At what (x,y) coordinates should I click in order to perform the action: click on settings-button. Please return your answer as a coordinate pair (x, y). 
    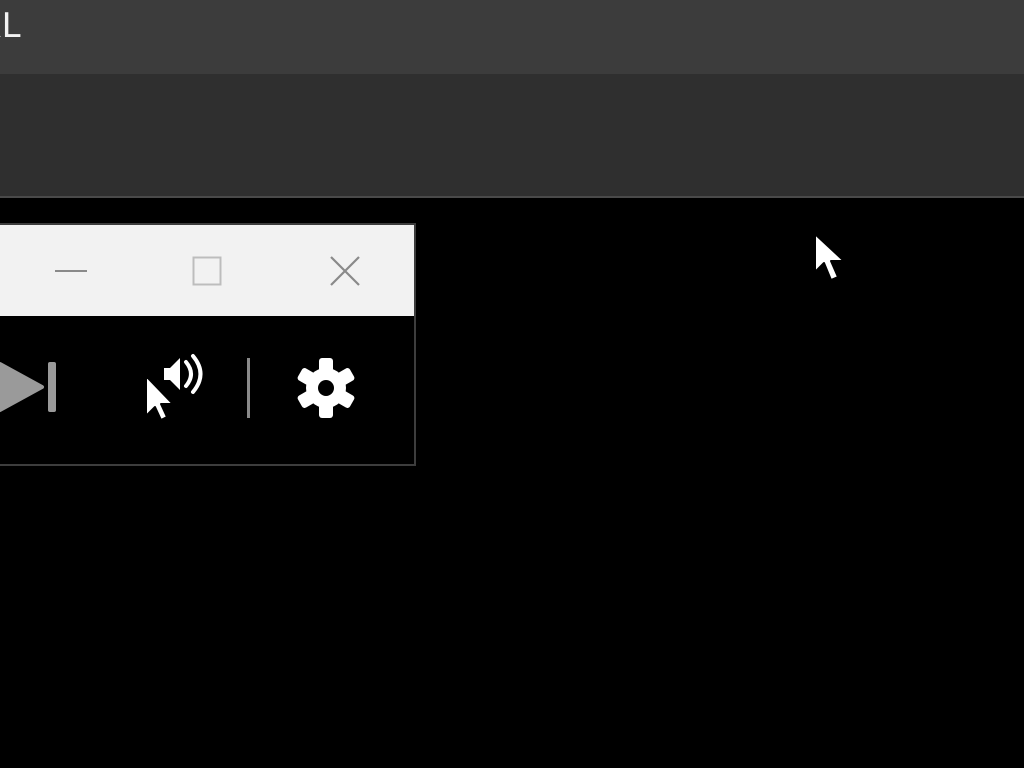
    Looking at the image, I should click on (326, 388).